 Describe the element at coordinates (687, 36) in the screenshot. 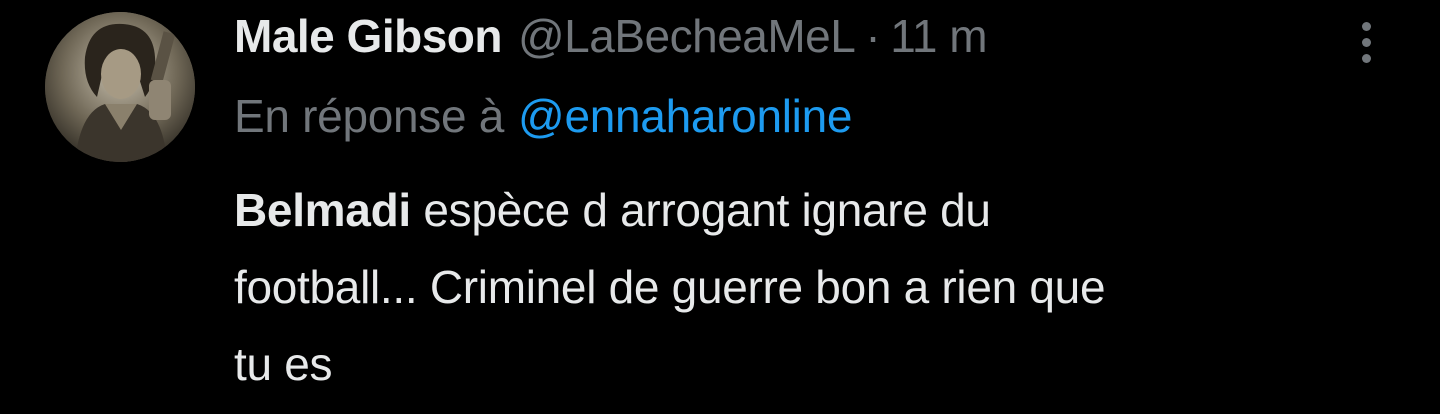

I see `author-handle: @LaBecheaMeL` at that location.